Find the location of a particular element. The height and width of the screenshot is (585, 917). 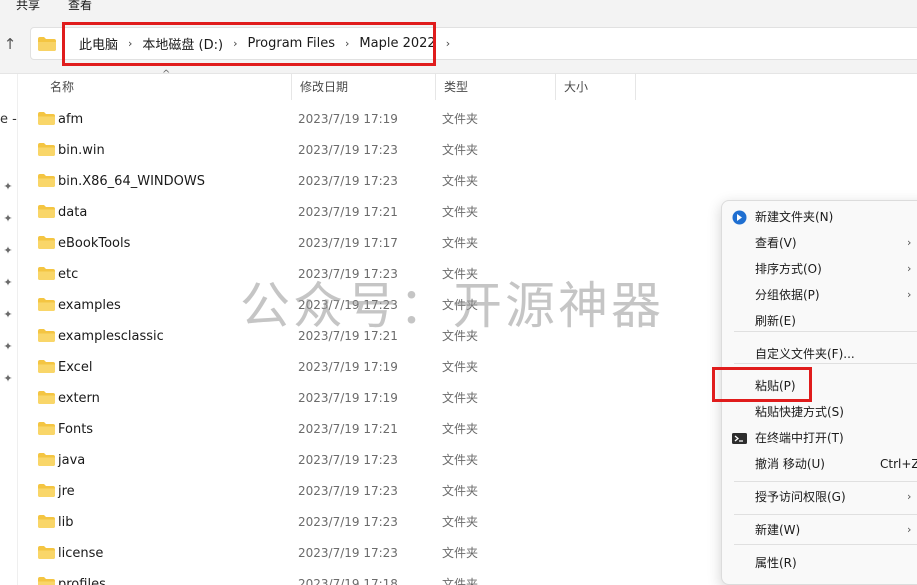

menu-item-label: 排序方式(O) is located at coordinates (788, 269).